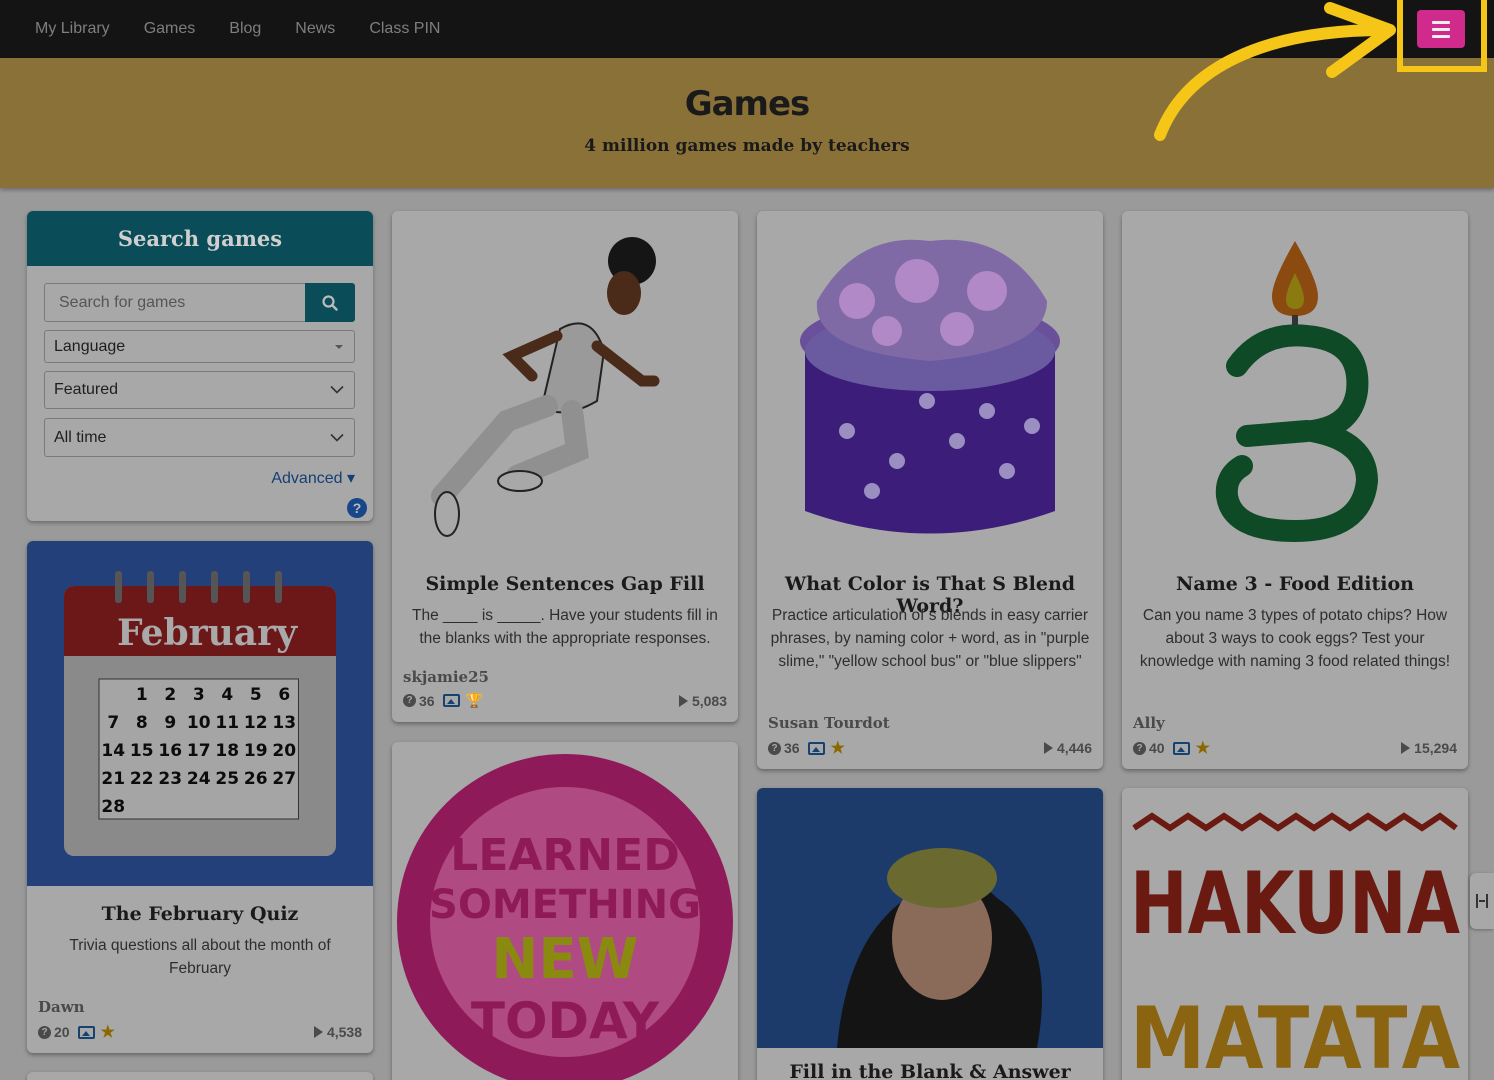 Image resolution: width=1494 pixels, height=1080 pixels. Describe the element at coordinates (227, 779) in the screenshot. I see `calendar-day: 25` at that location.